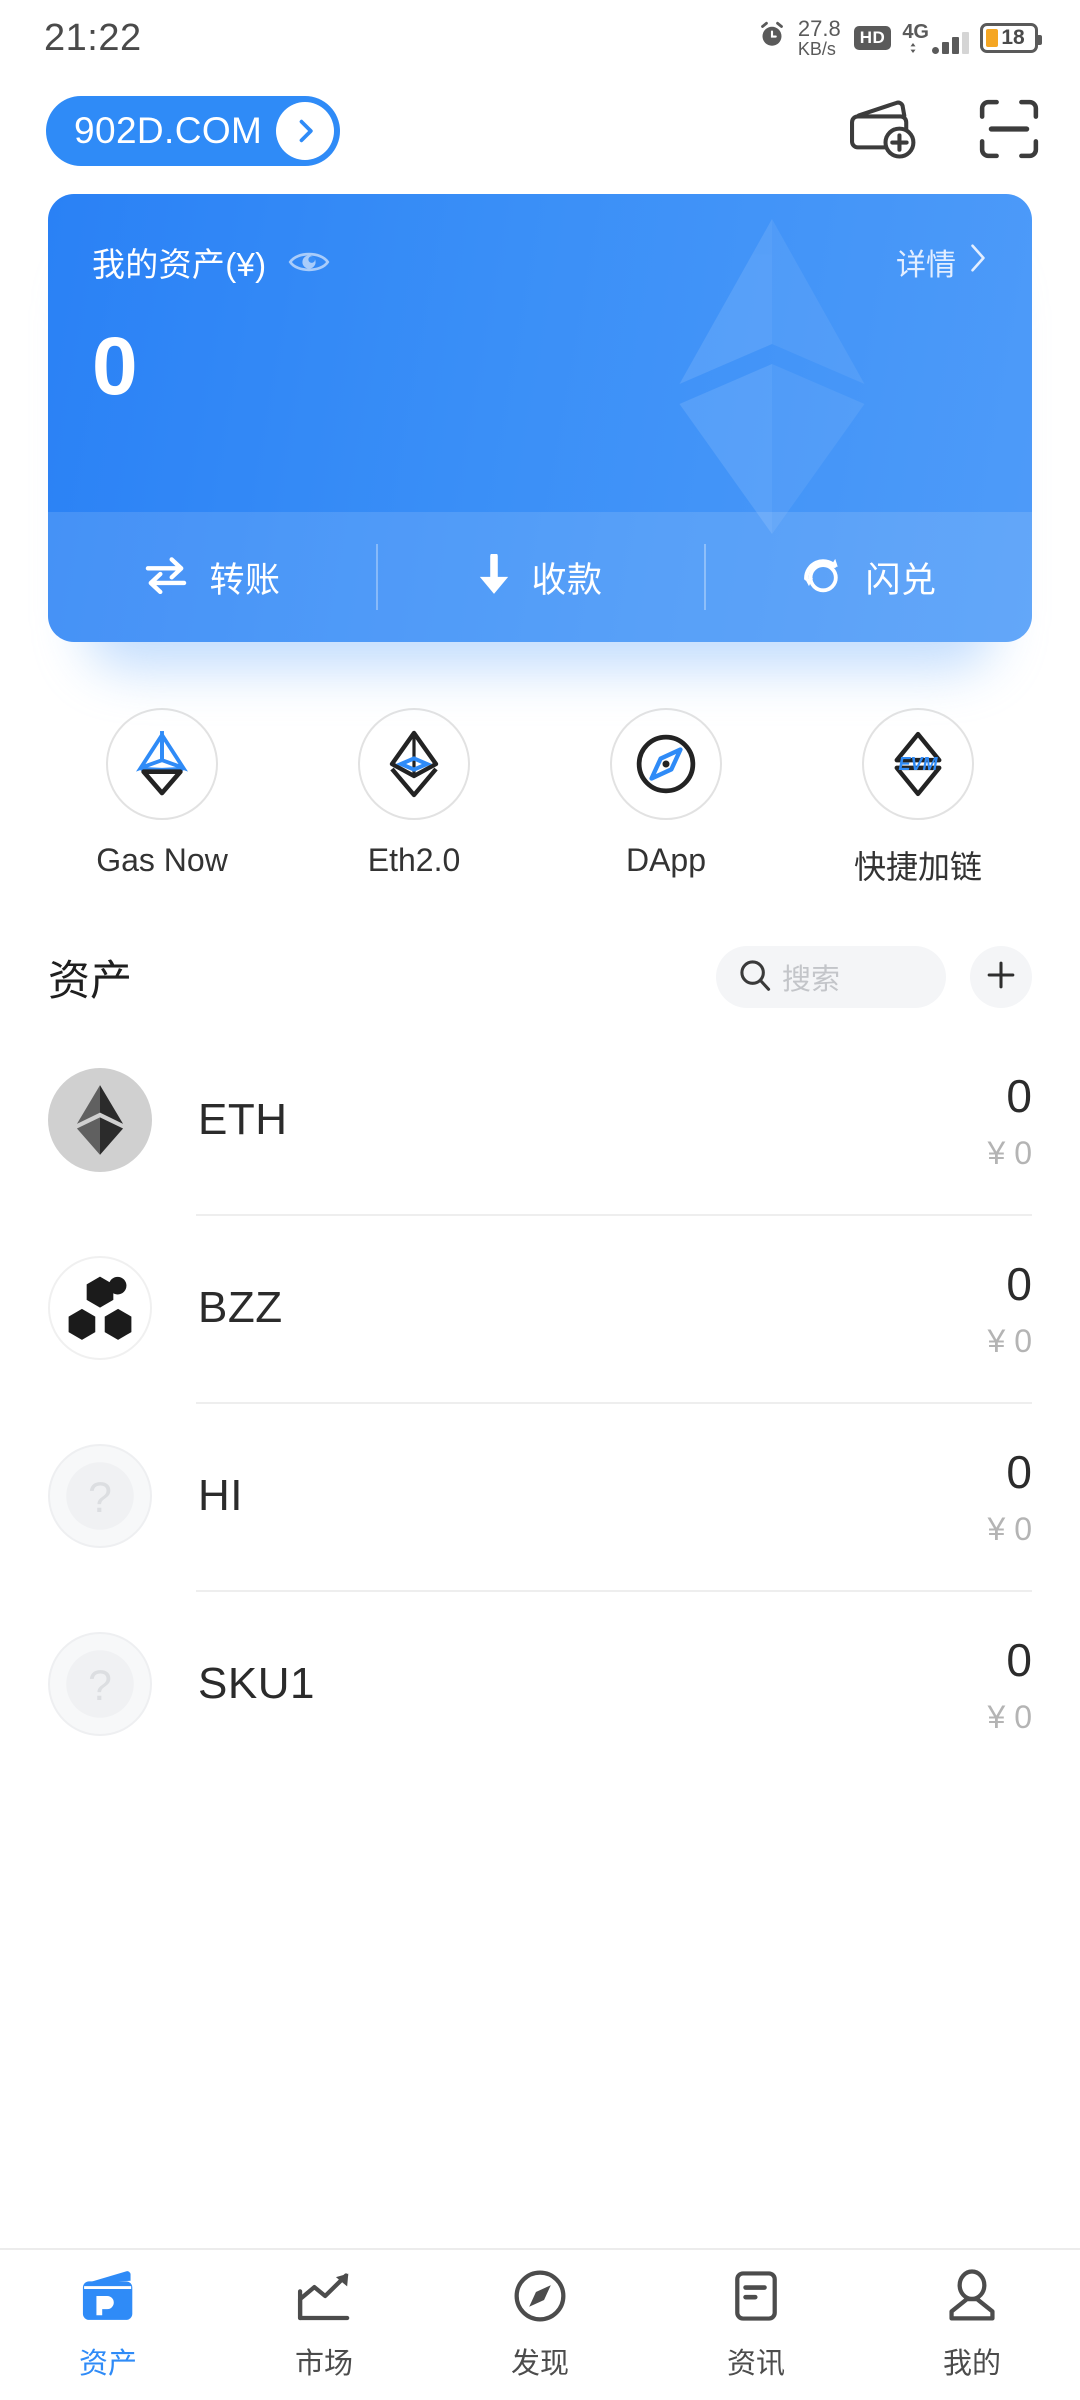 The height and width of the screenshot is (2400, 1080). Describe the element at coordinates (162, 860) in the screenshot. I see `quick-entry-label: Gas Now` at that location.